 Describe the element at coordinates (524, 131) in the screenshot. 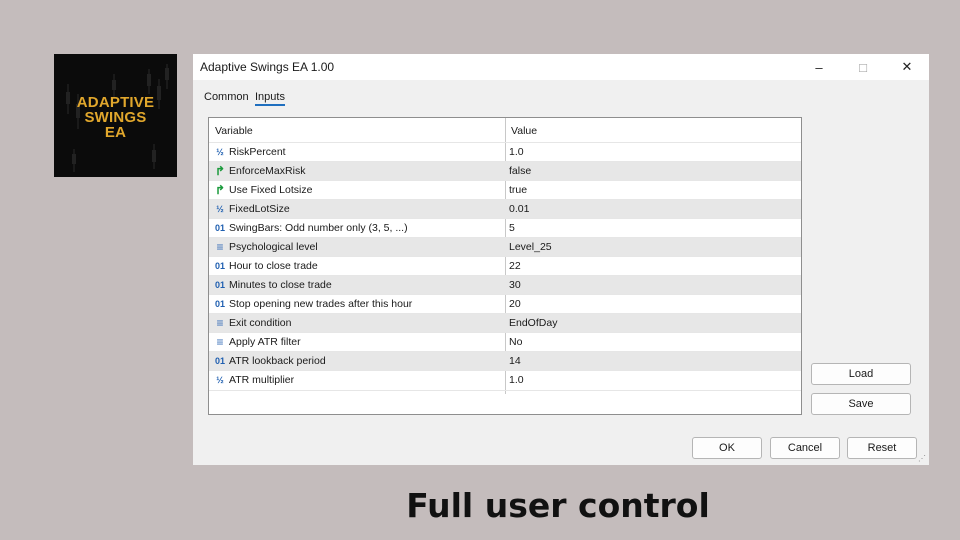

I see `header-value: Value` at that location.